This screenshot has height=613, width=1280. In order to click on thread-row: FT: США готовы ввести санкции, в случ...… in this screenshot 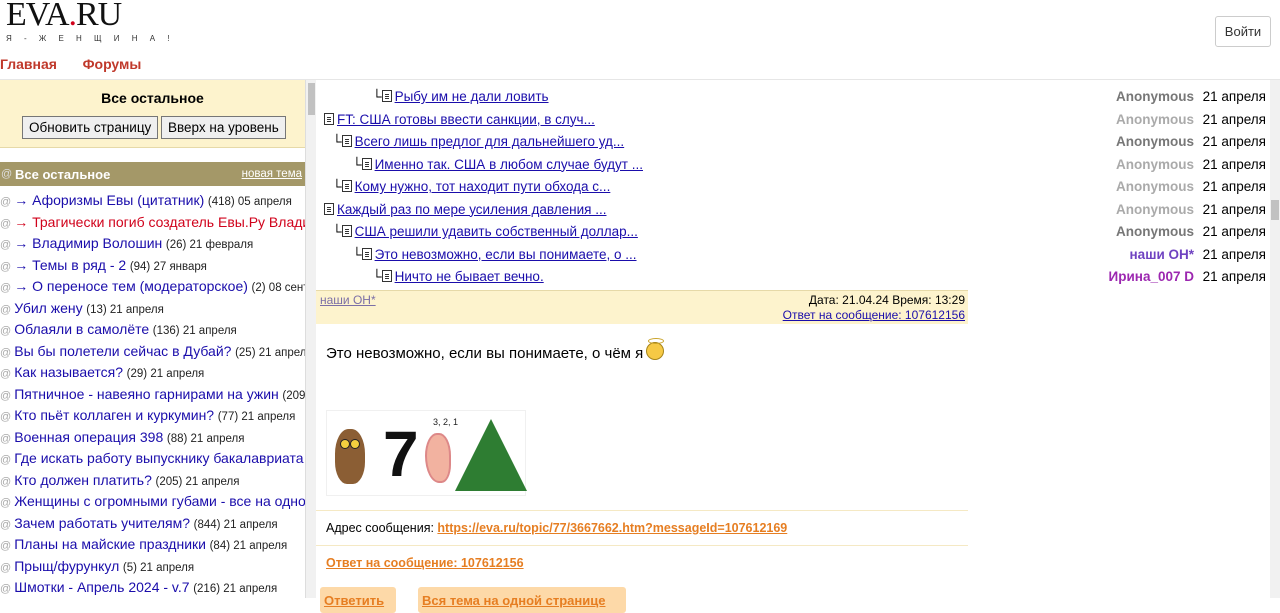, I will do `click(793, 120)`.